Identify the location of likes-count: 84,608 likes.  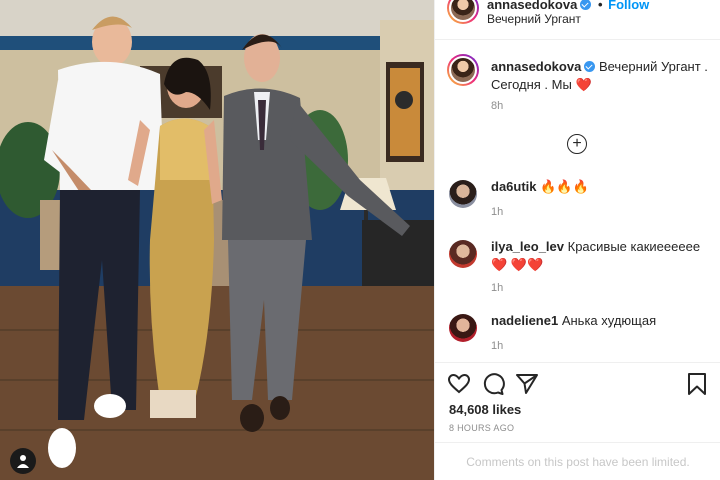
(485, 409).